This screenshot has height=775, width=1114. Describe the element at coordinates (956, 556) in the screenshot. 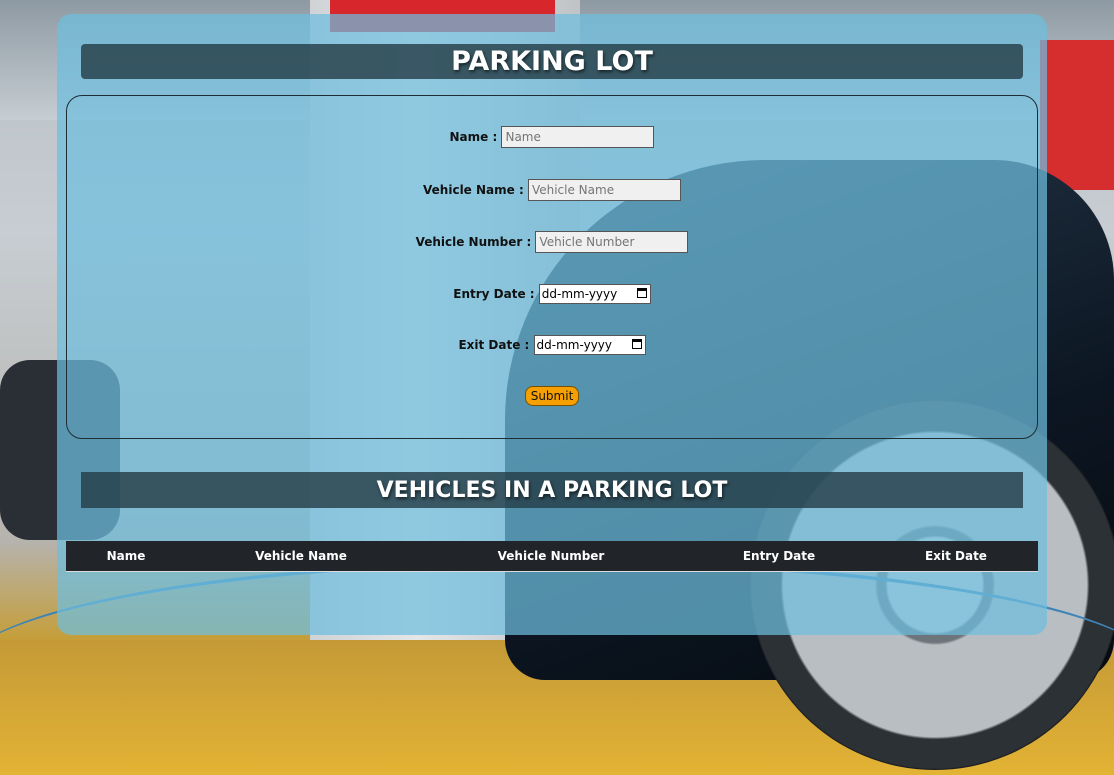

I see `column-header-exit-date: Exit Date` at that location.